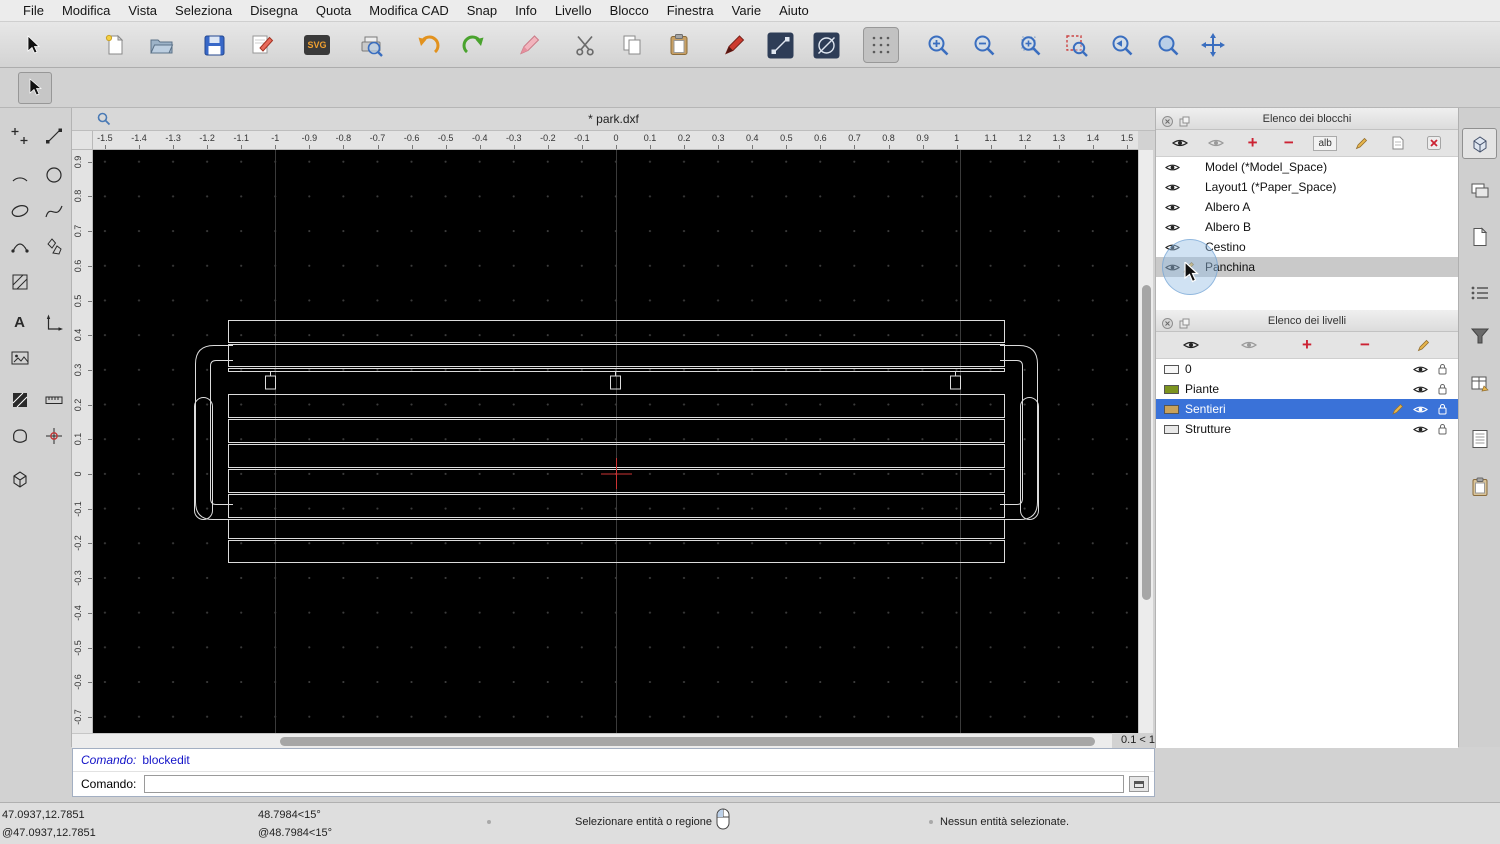 This screenshot has width=1500, height=844. I want to click on remove-layer-button: −, so click(1365, 345).